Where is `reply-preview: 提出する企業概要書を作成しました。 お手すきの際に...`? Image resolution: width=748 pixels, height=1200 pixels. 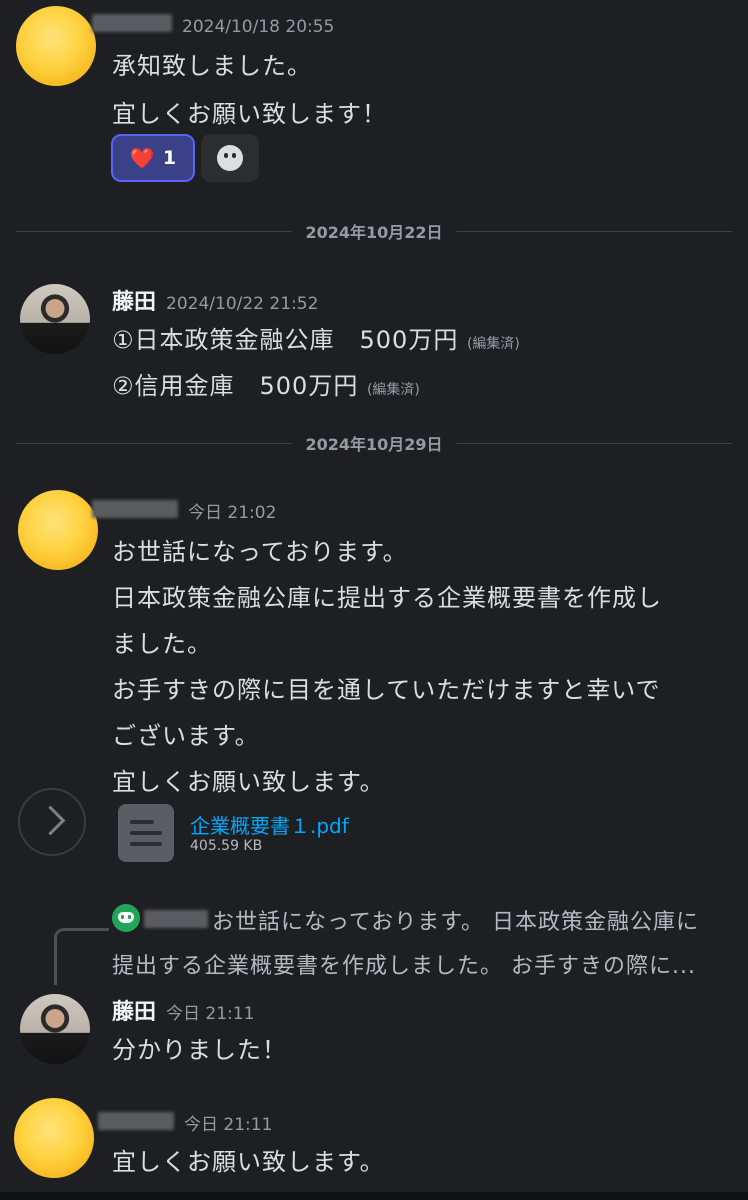
reply-preview: 提出する企業概要書を作成しました。 お手すきの際に... is located at coordinates (404, 964).